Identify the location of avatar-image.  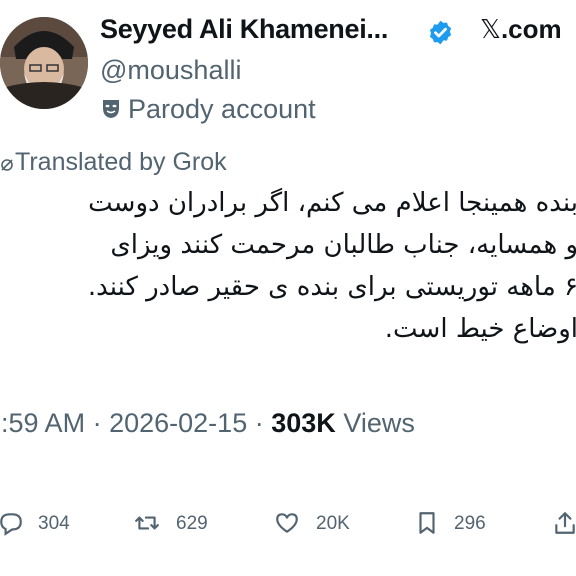
(44, 63).